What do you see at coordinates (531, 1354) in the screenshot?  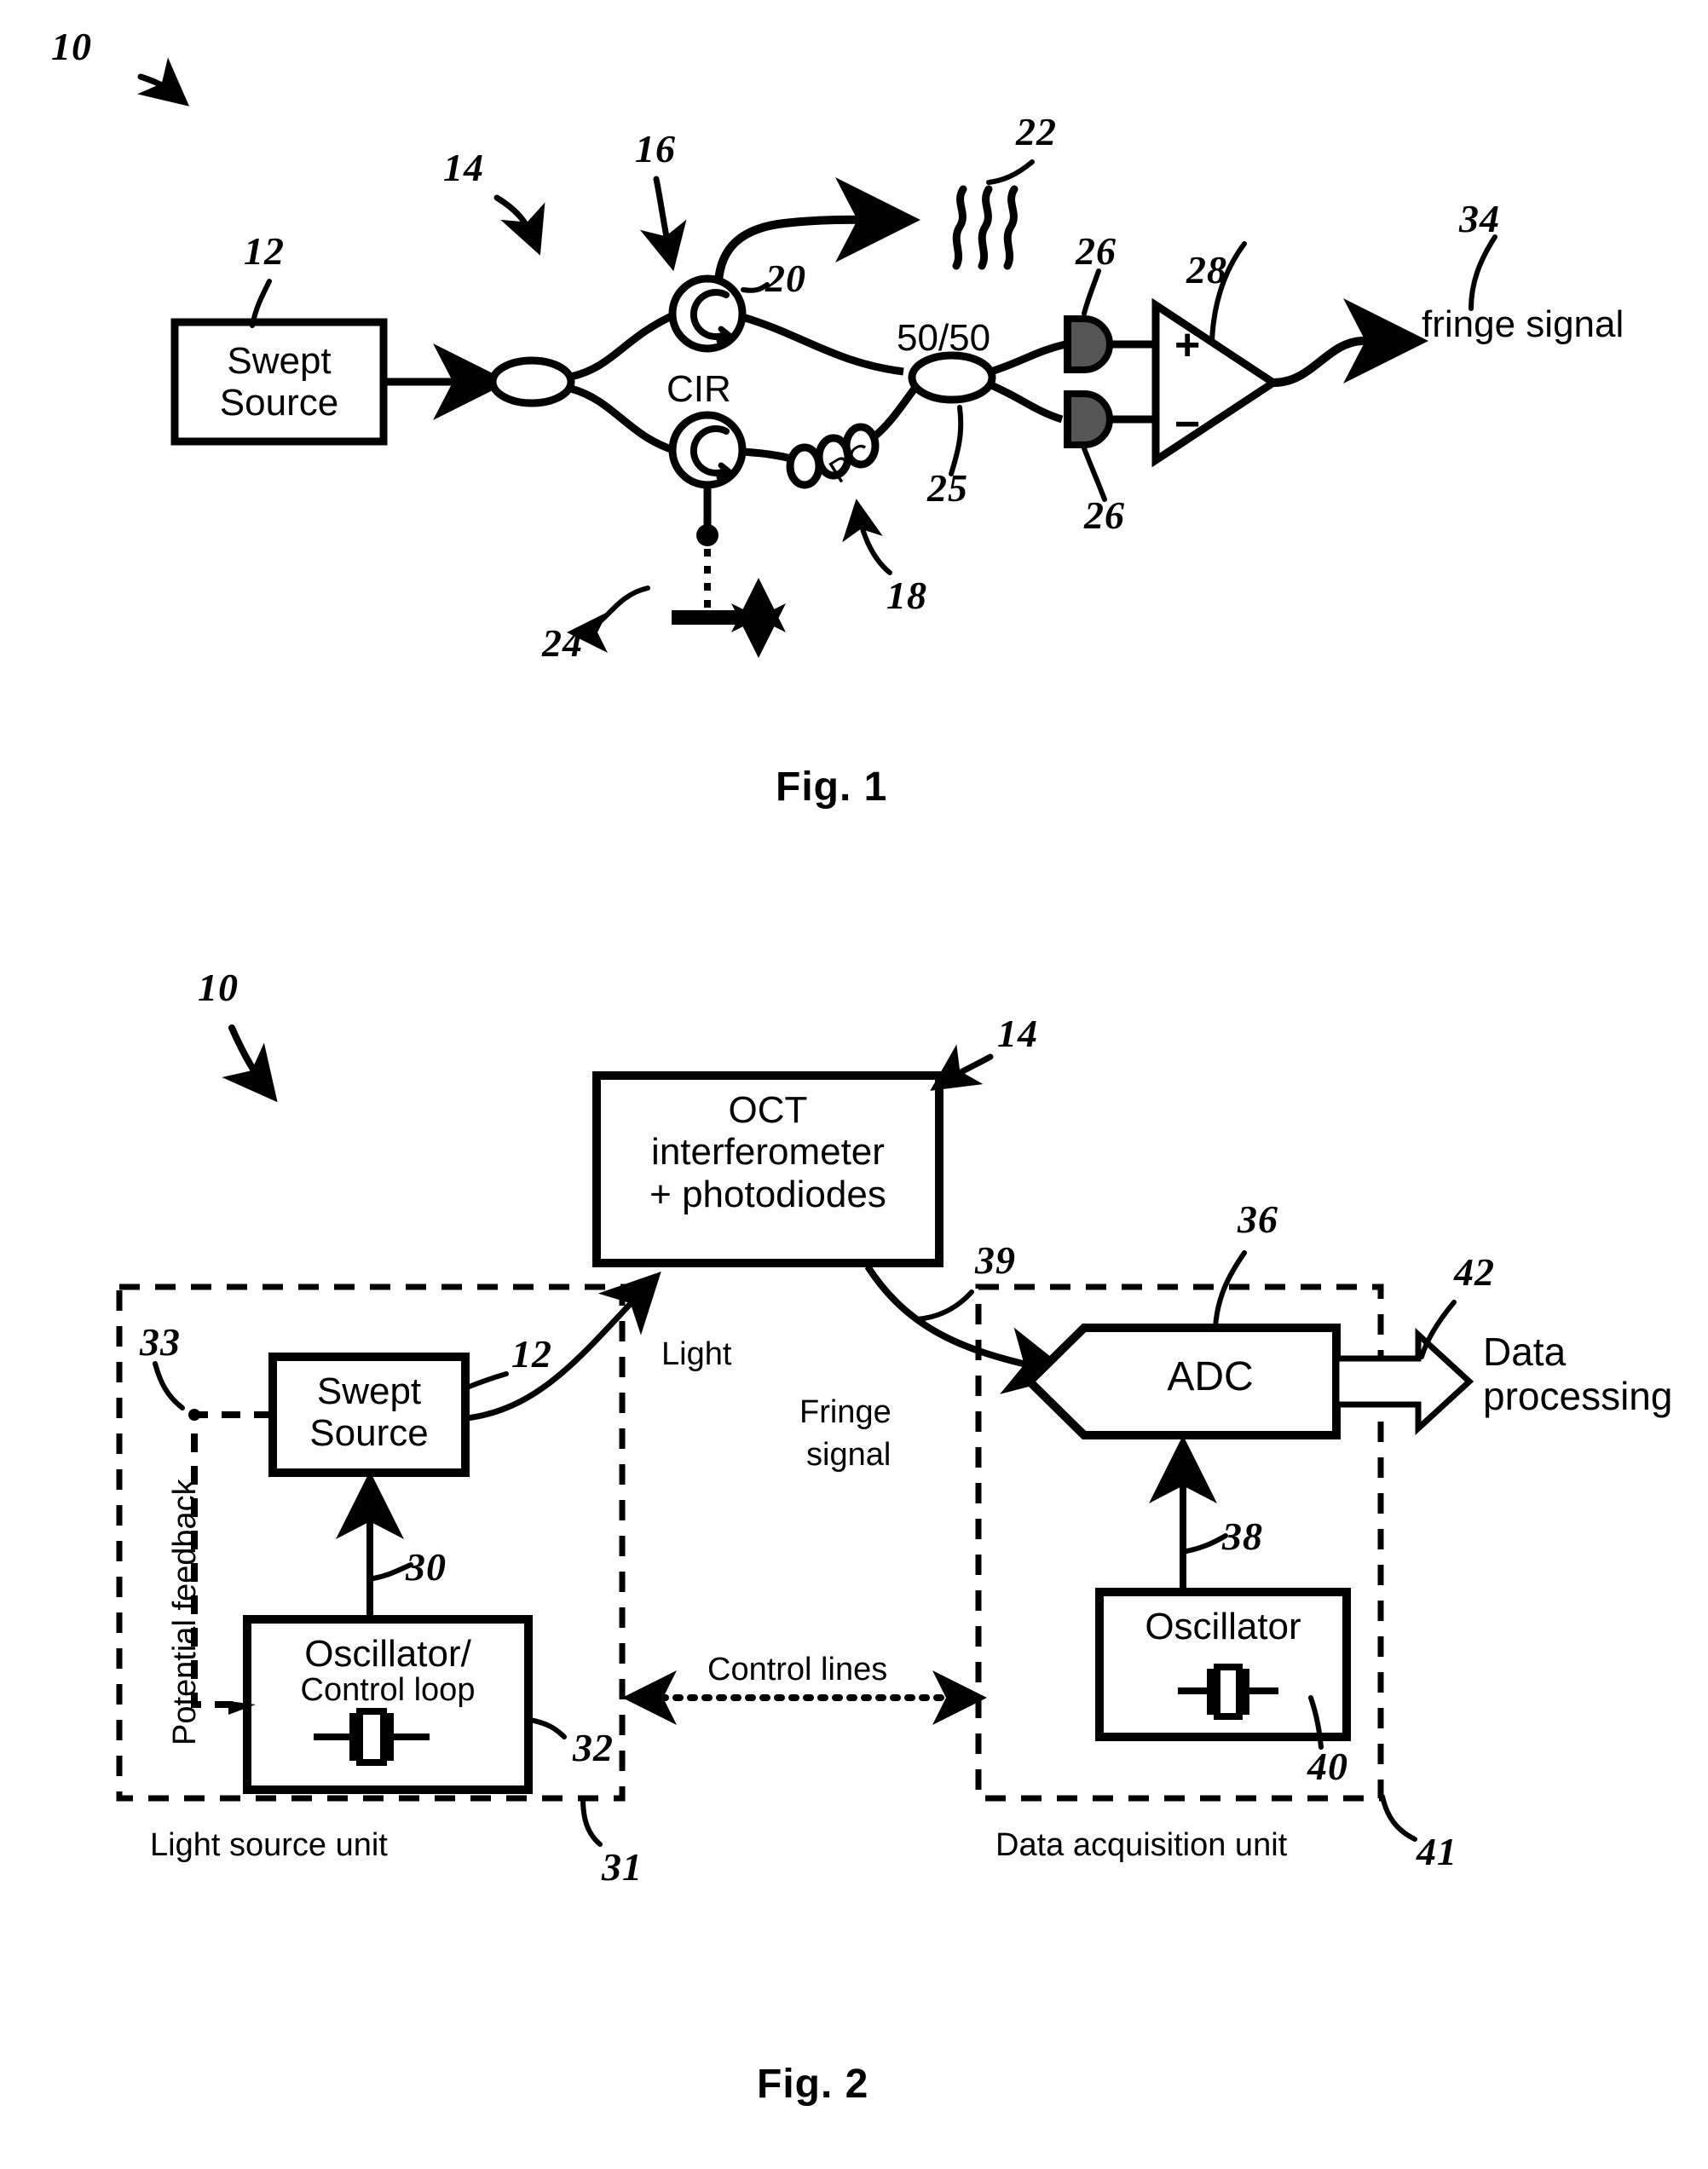 I see `fig2-ref-12: 12` at bounding box center [531, 1354].